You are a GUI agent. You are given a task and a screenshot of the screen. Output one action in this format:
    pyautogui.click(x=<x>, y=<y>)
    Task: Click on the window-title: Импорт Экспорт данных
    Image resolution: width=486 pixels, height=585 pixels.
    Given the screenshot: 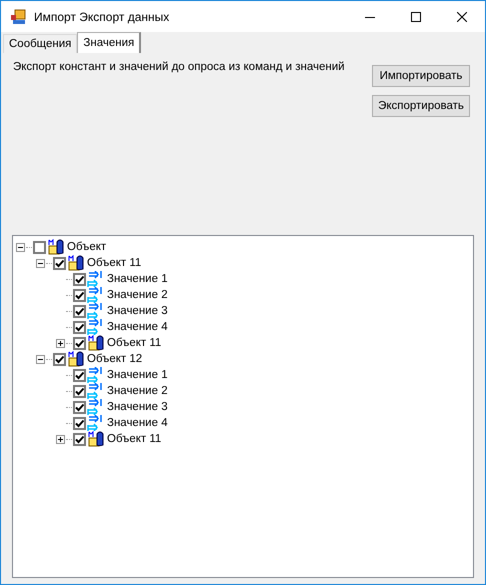 What is the action you would take?
    pyautogui.click(x=102, y=17)
    